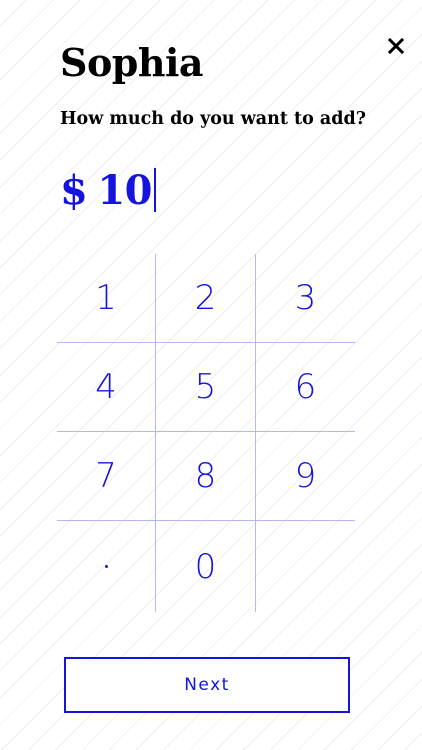  I want to click on currency-symbol: $, so click(74, 190).